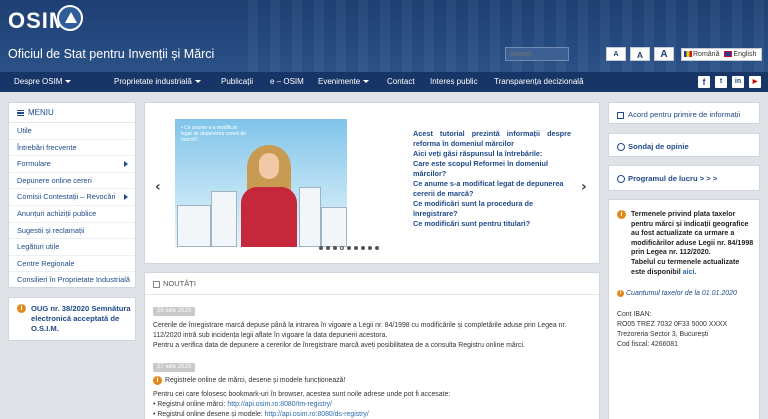 The height and width of the screenshot is (419, 768). I want to click on nav-publicatii: Publicații, so click(237, 82).